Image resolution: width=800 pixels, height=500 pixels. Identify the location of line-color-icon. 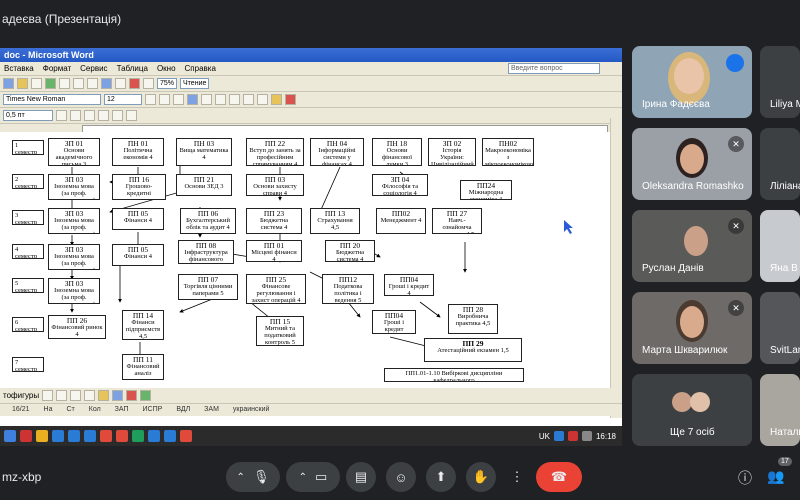
(118, 395).